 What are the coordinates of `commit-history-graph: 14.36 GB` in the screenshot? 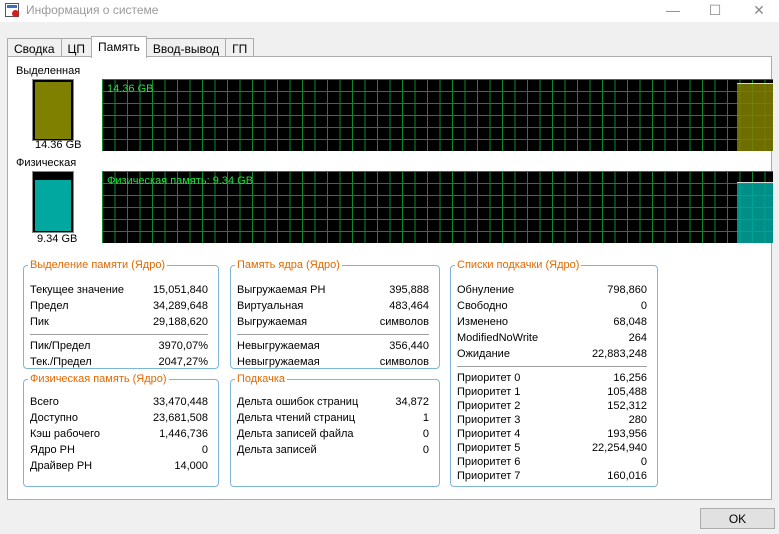 It's located at (437, 115).